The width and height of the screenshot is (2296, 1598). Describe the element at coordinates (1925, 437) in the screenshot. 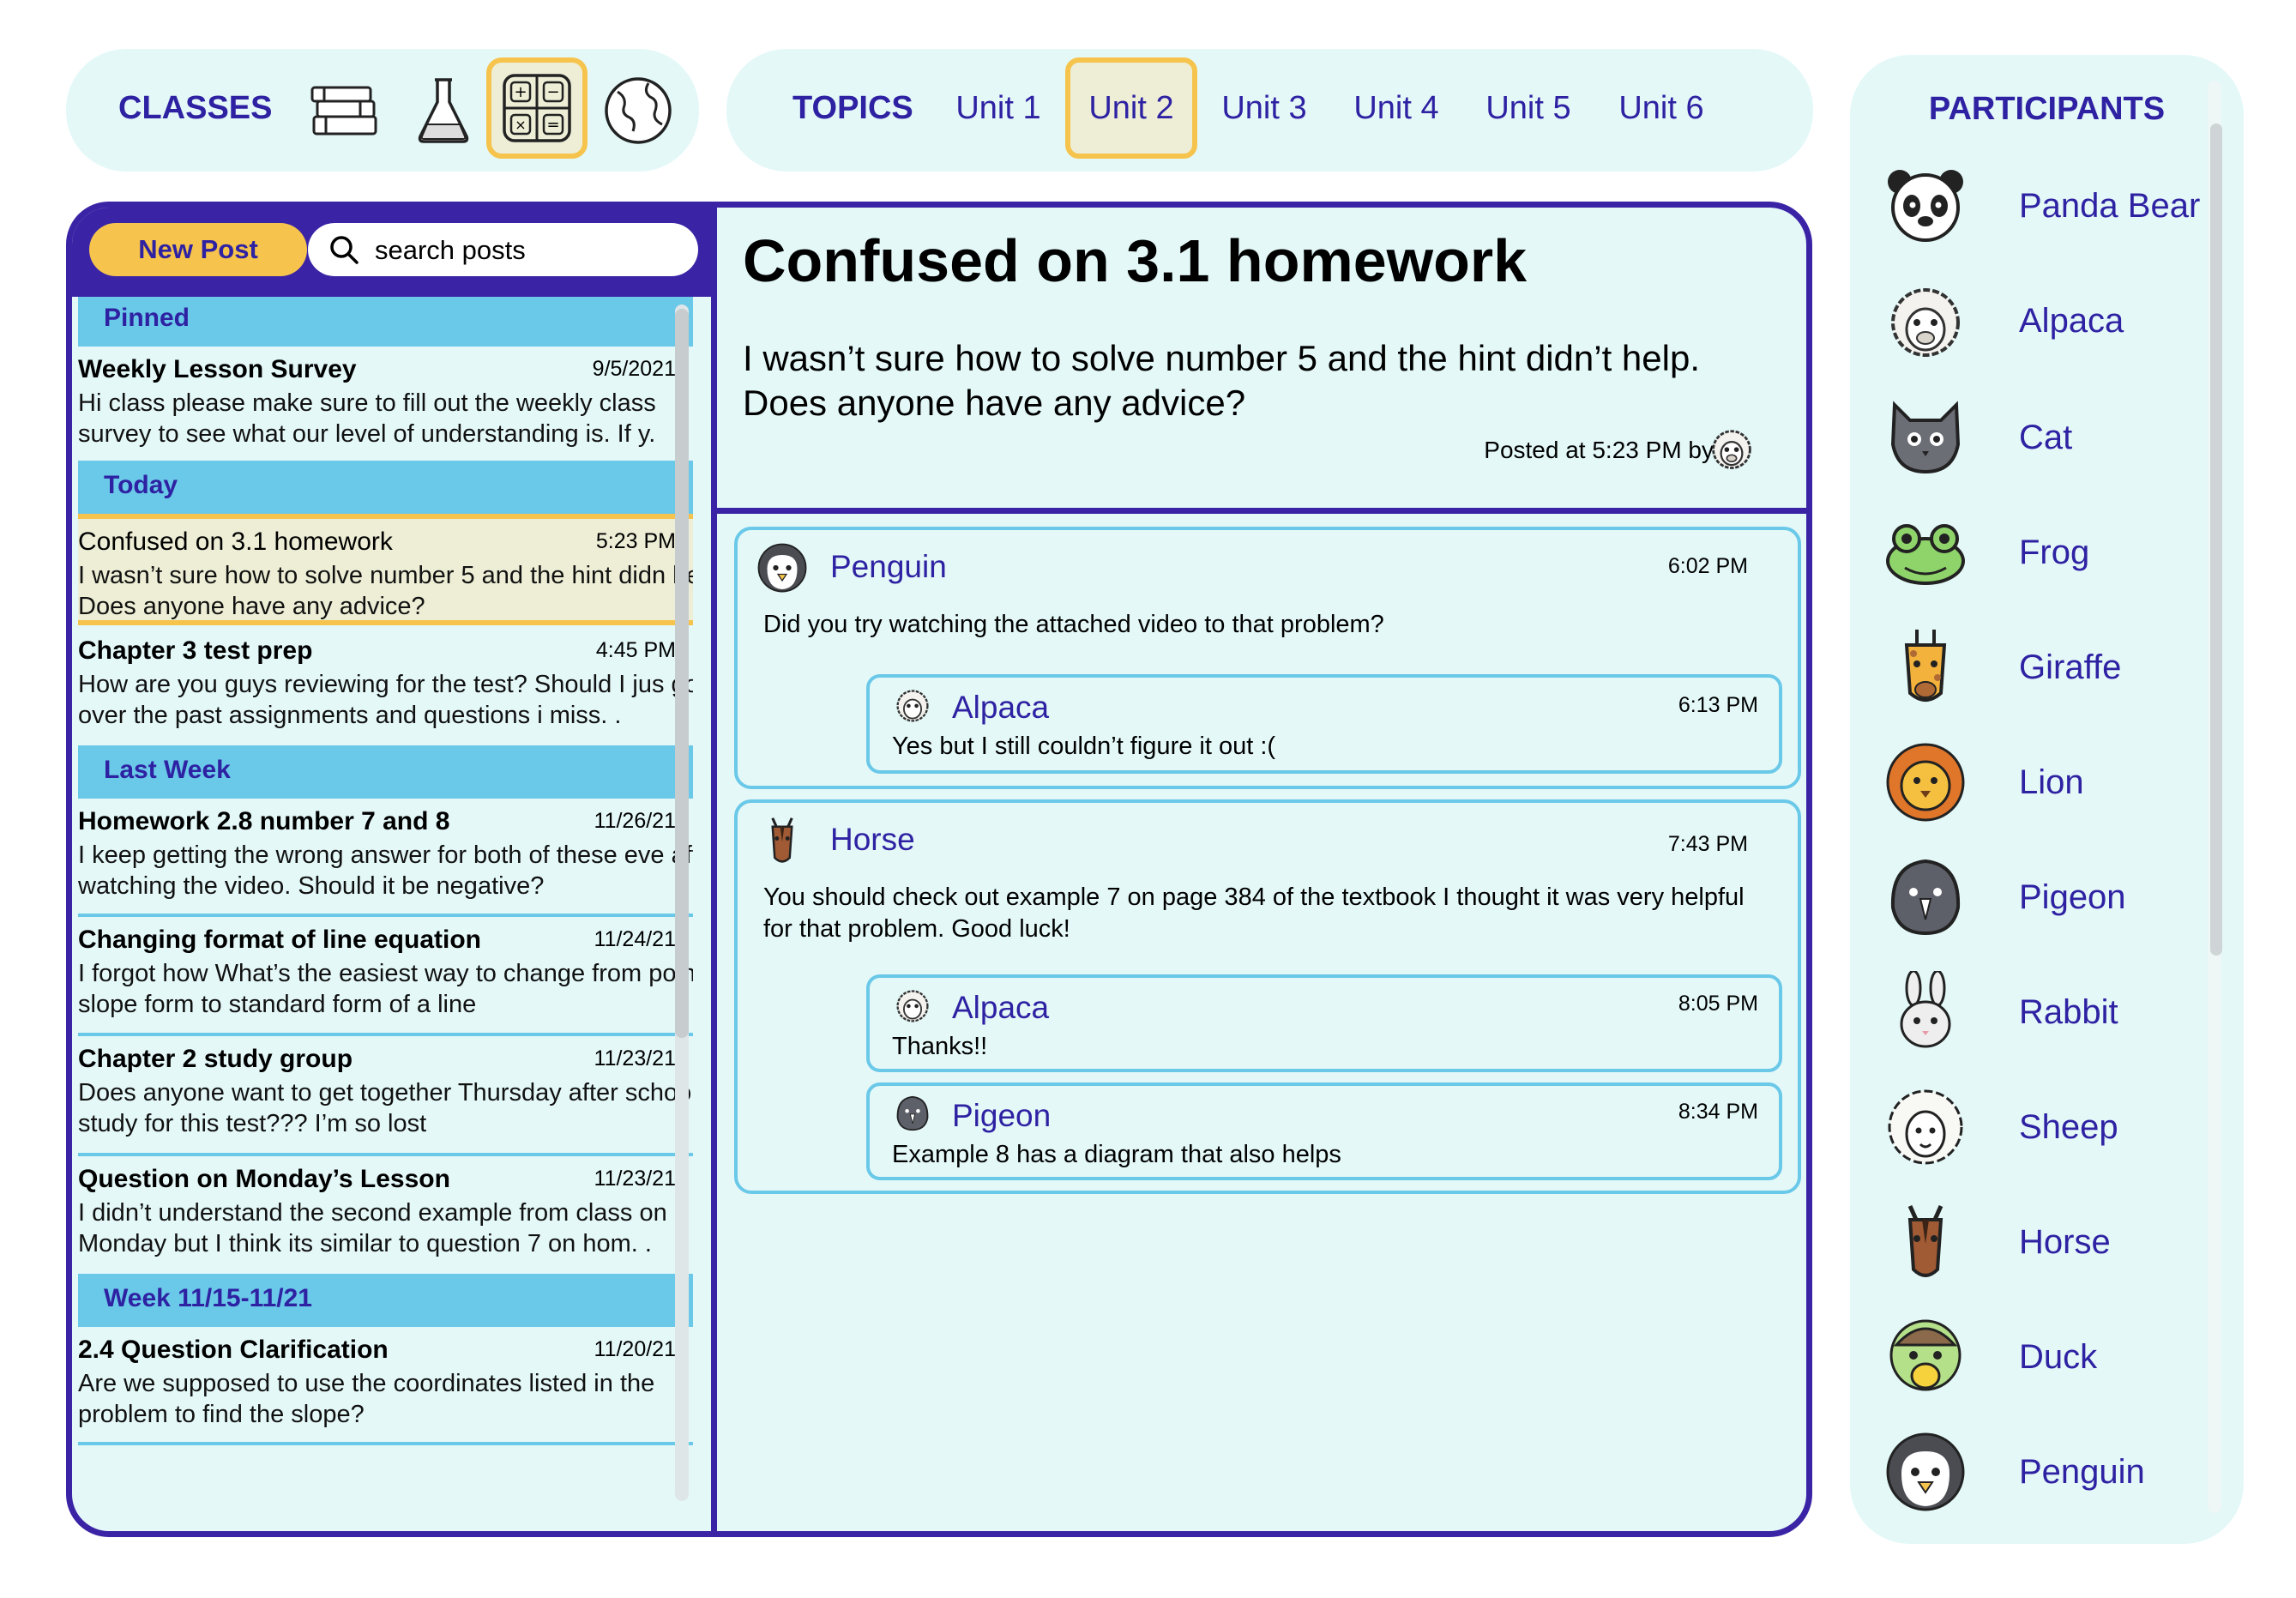

I see `cat-icon` at that location.